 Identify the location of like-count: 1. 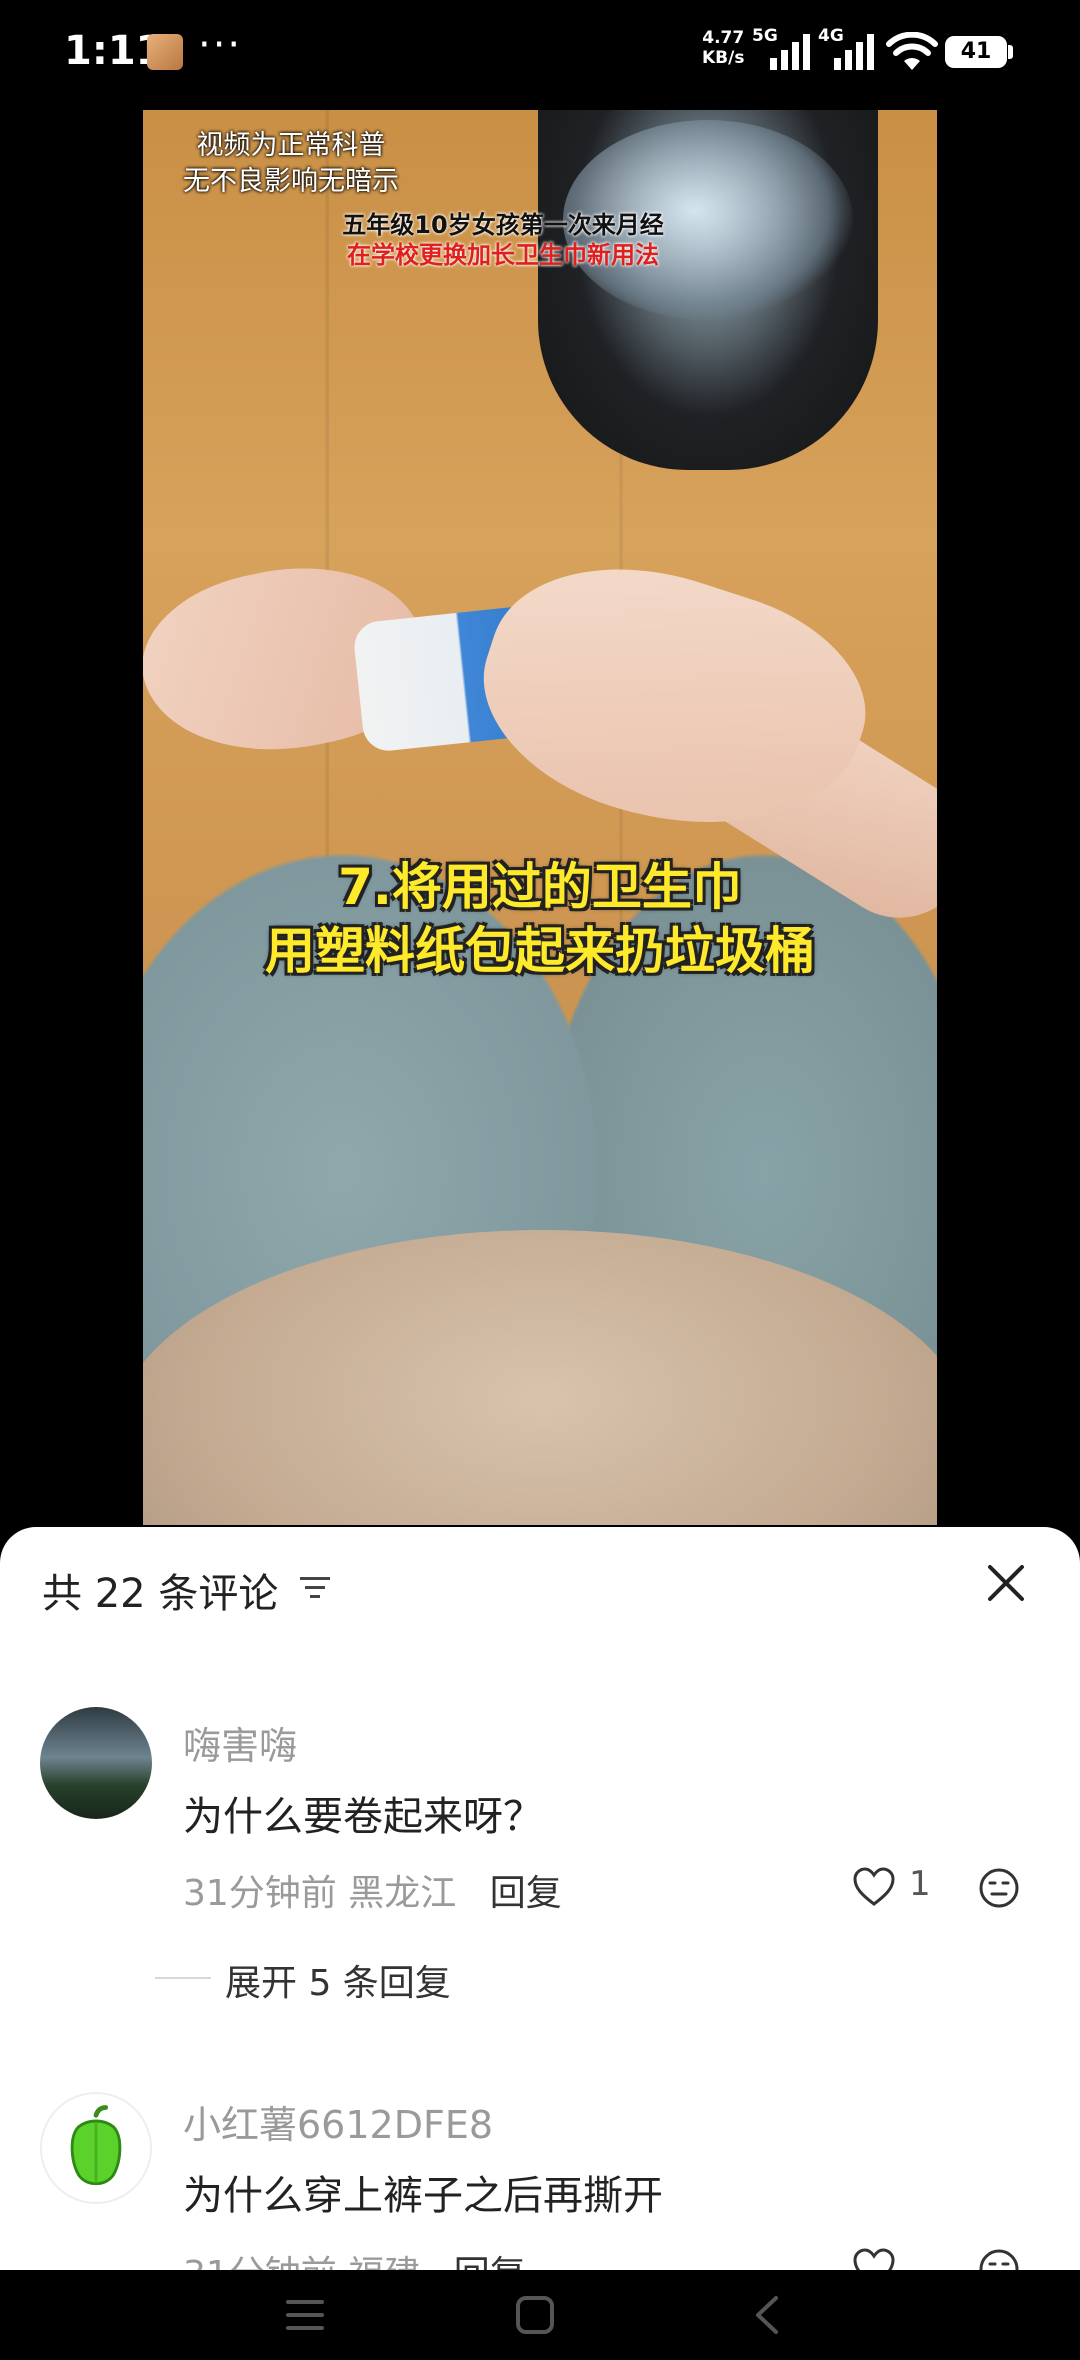
(920, 1884).